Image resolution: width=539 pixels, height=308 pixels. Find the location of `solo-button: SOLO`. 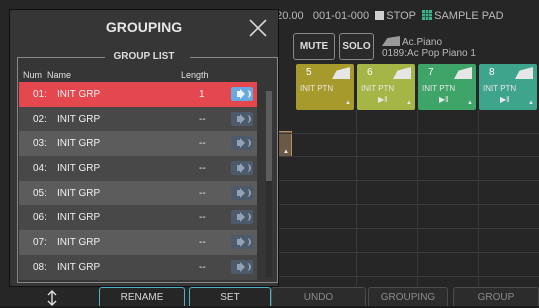

solo-button: SOLO is located at coordinates (356, 46).